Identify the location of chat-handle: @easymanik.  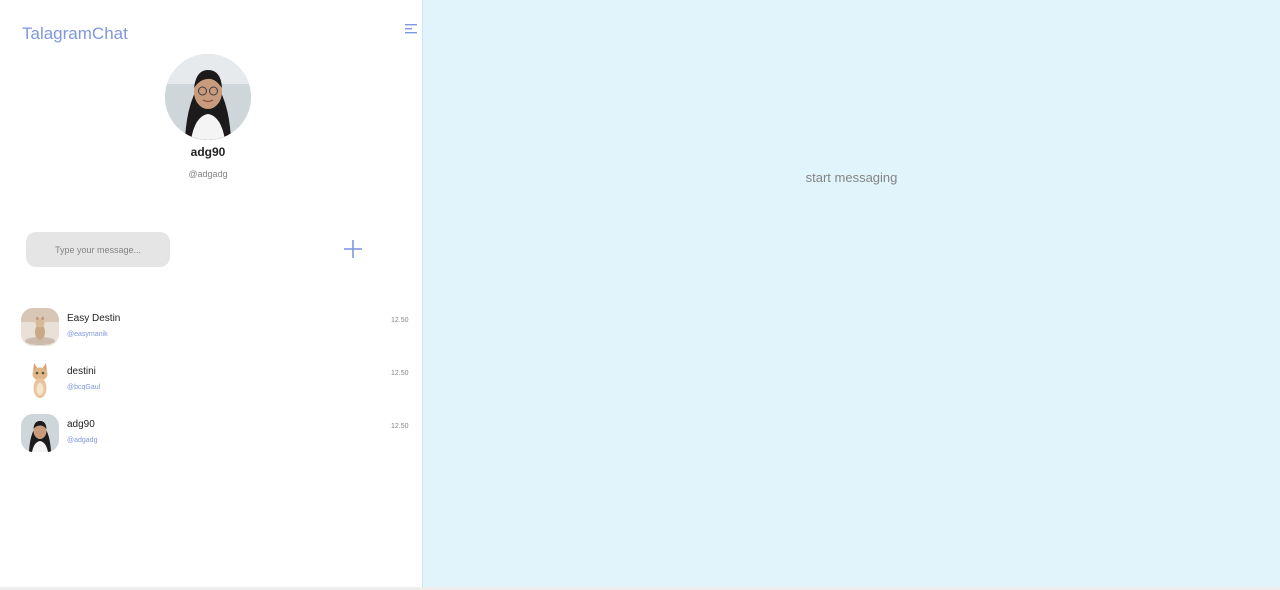
(87, 334).